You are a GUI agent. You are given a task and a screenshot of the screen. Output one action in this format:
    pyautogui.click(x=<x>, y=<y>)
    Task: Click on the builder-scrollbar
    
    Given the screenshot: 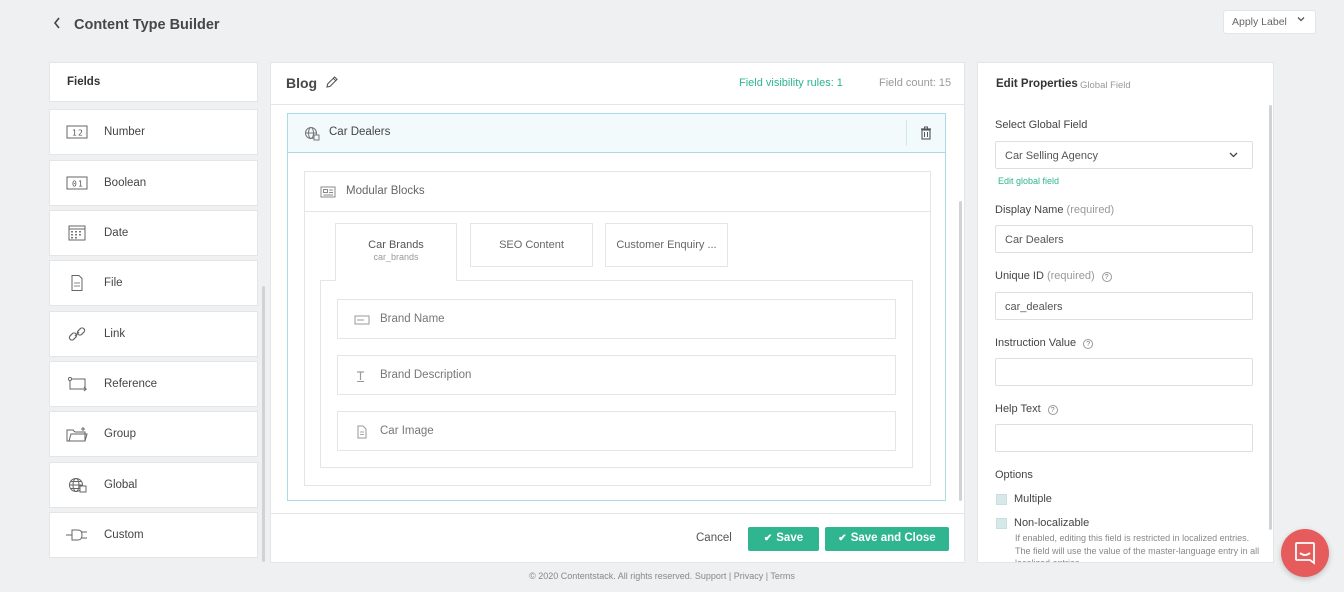 What is the action you would take?
    pyautogui.click(x=960, y=351)
    